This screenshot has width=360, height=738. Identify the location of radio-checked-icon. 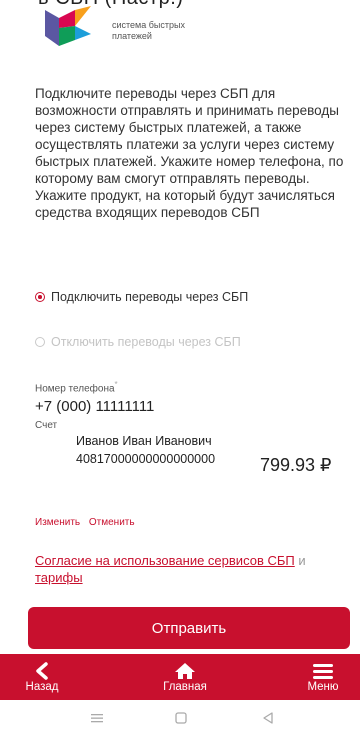
(40, 297).